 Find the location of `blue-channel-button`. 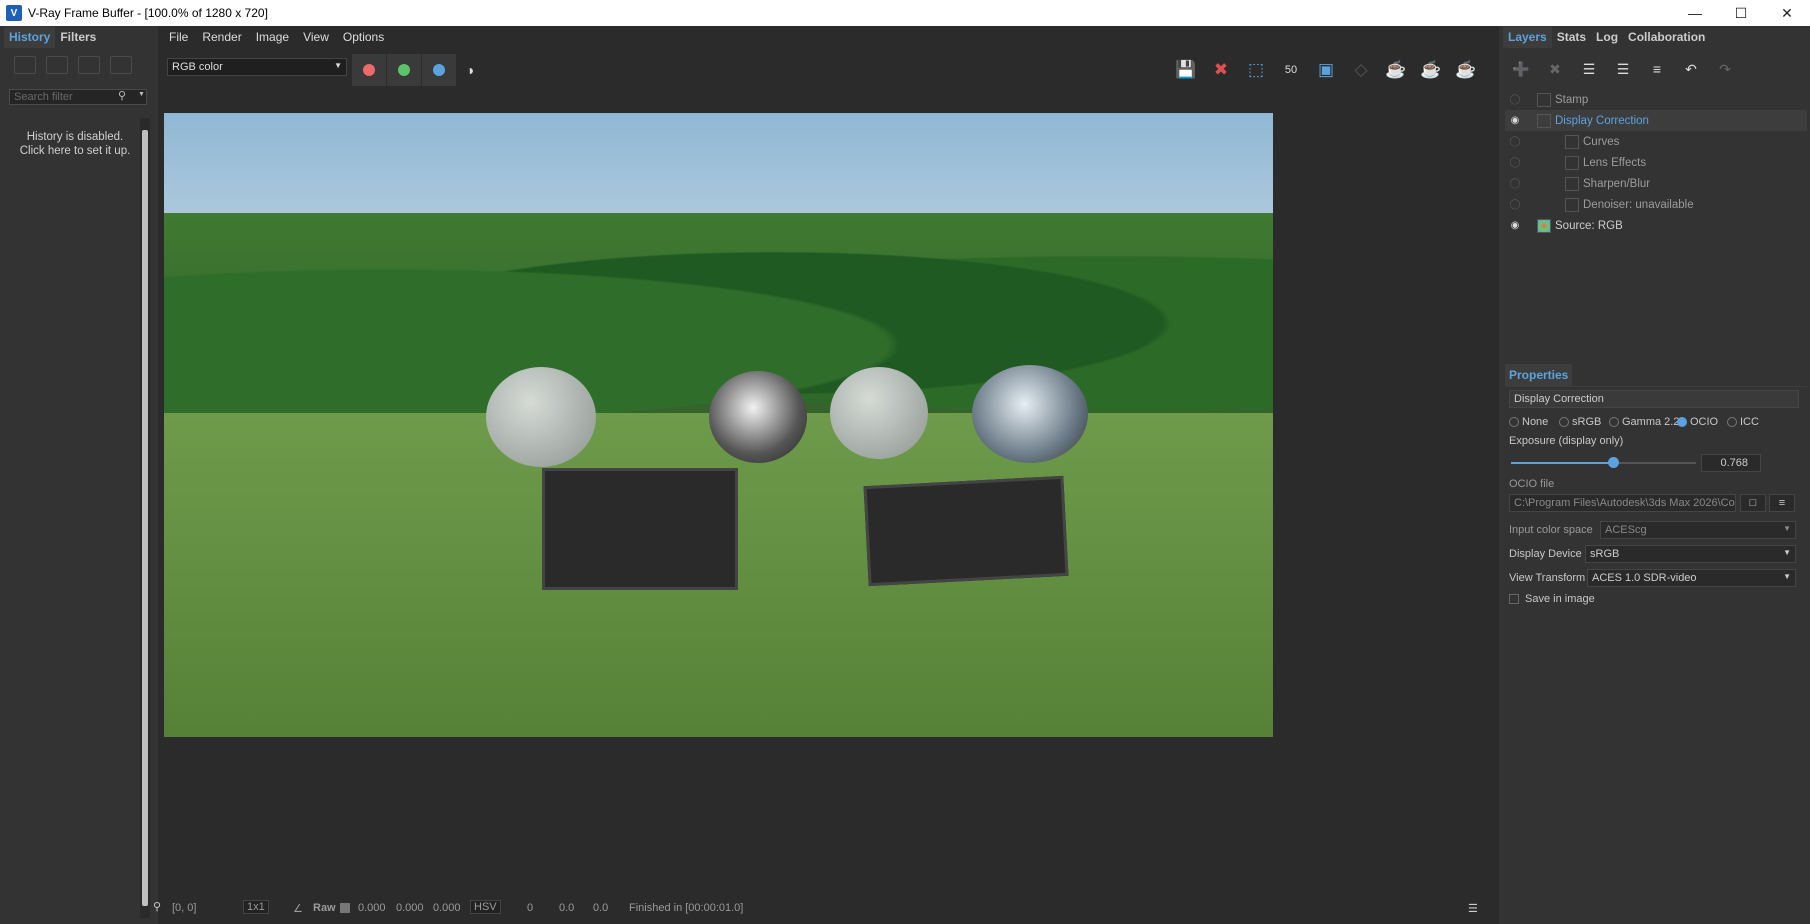

blue-channel-button is located at coordinates (439, 70).